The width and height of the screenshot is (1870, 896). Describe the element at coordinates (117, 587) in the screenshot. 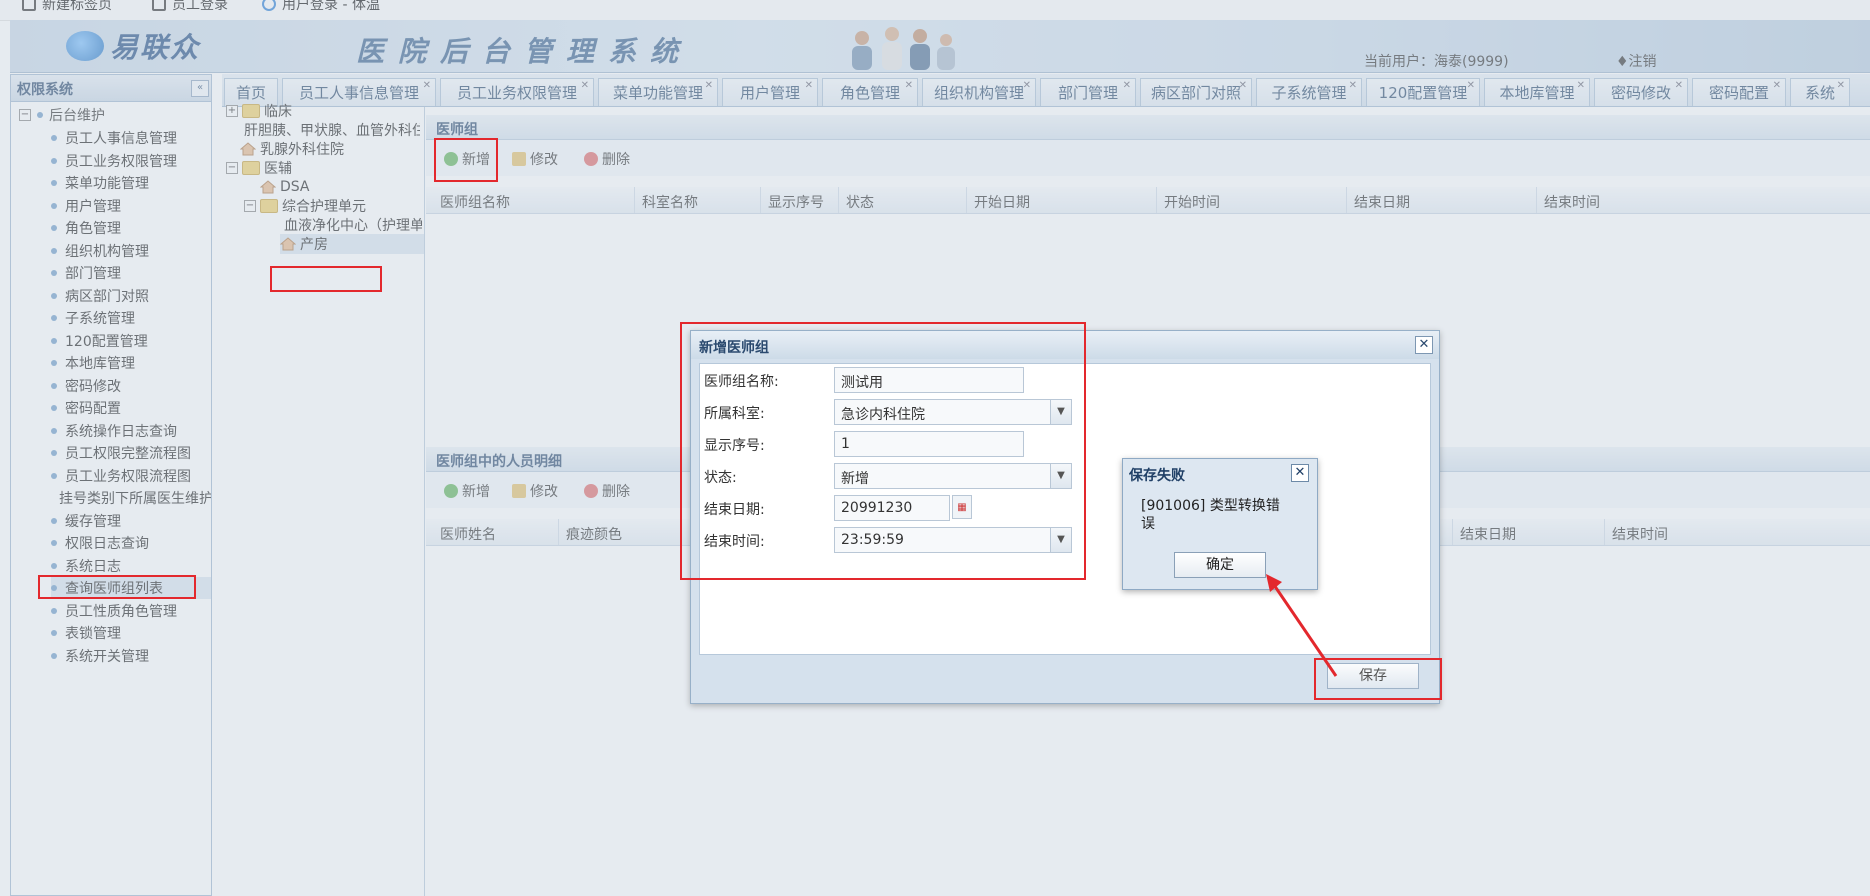

I see `annotation-box-sidebar` at that location.